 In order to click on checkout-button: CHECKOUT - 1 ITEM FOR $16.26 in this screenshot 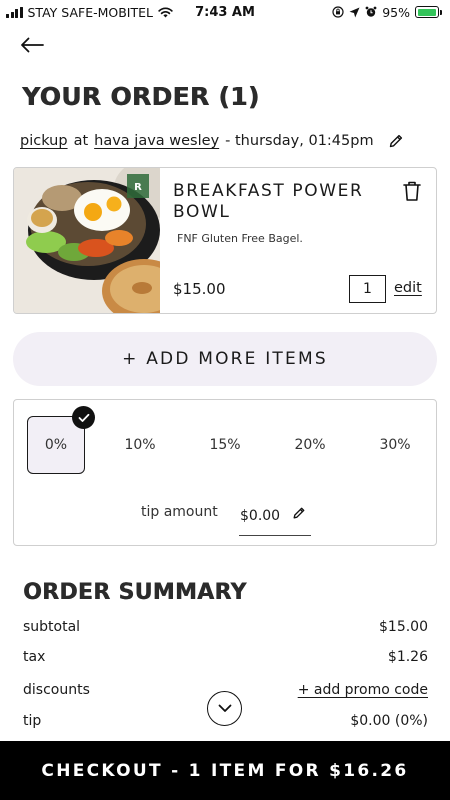, I will do `click(225, 770)`.